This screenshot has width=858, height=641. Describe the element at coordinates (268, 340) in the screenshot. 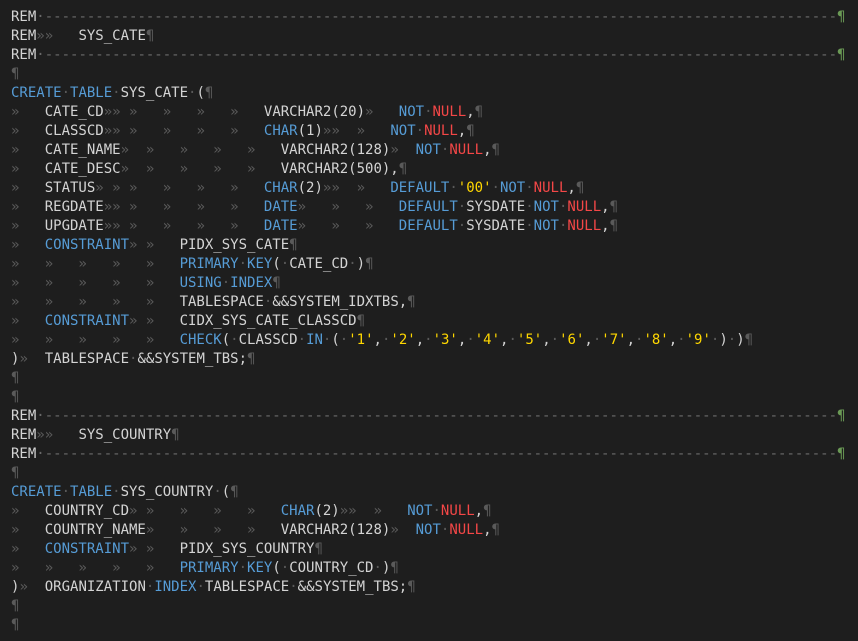

I see `code-token: CLASSCD` at that location.